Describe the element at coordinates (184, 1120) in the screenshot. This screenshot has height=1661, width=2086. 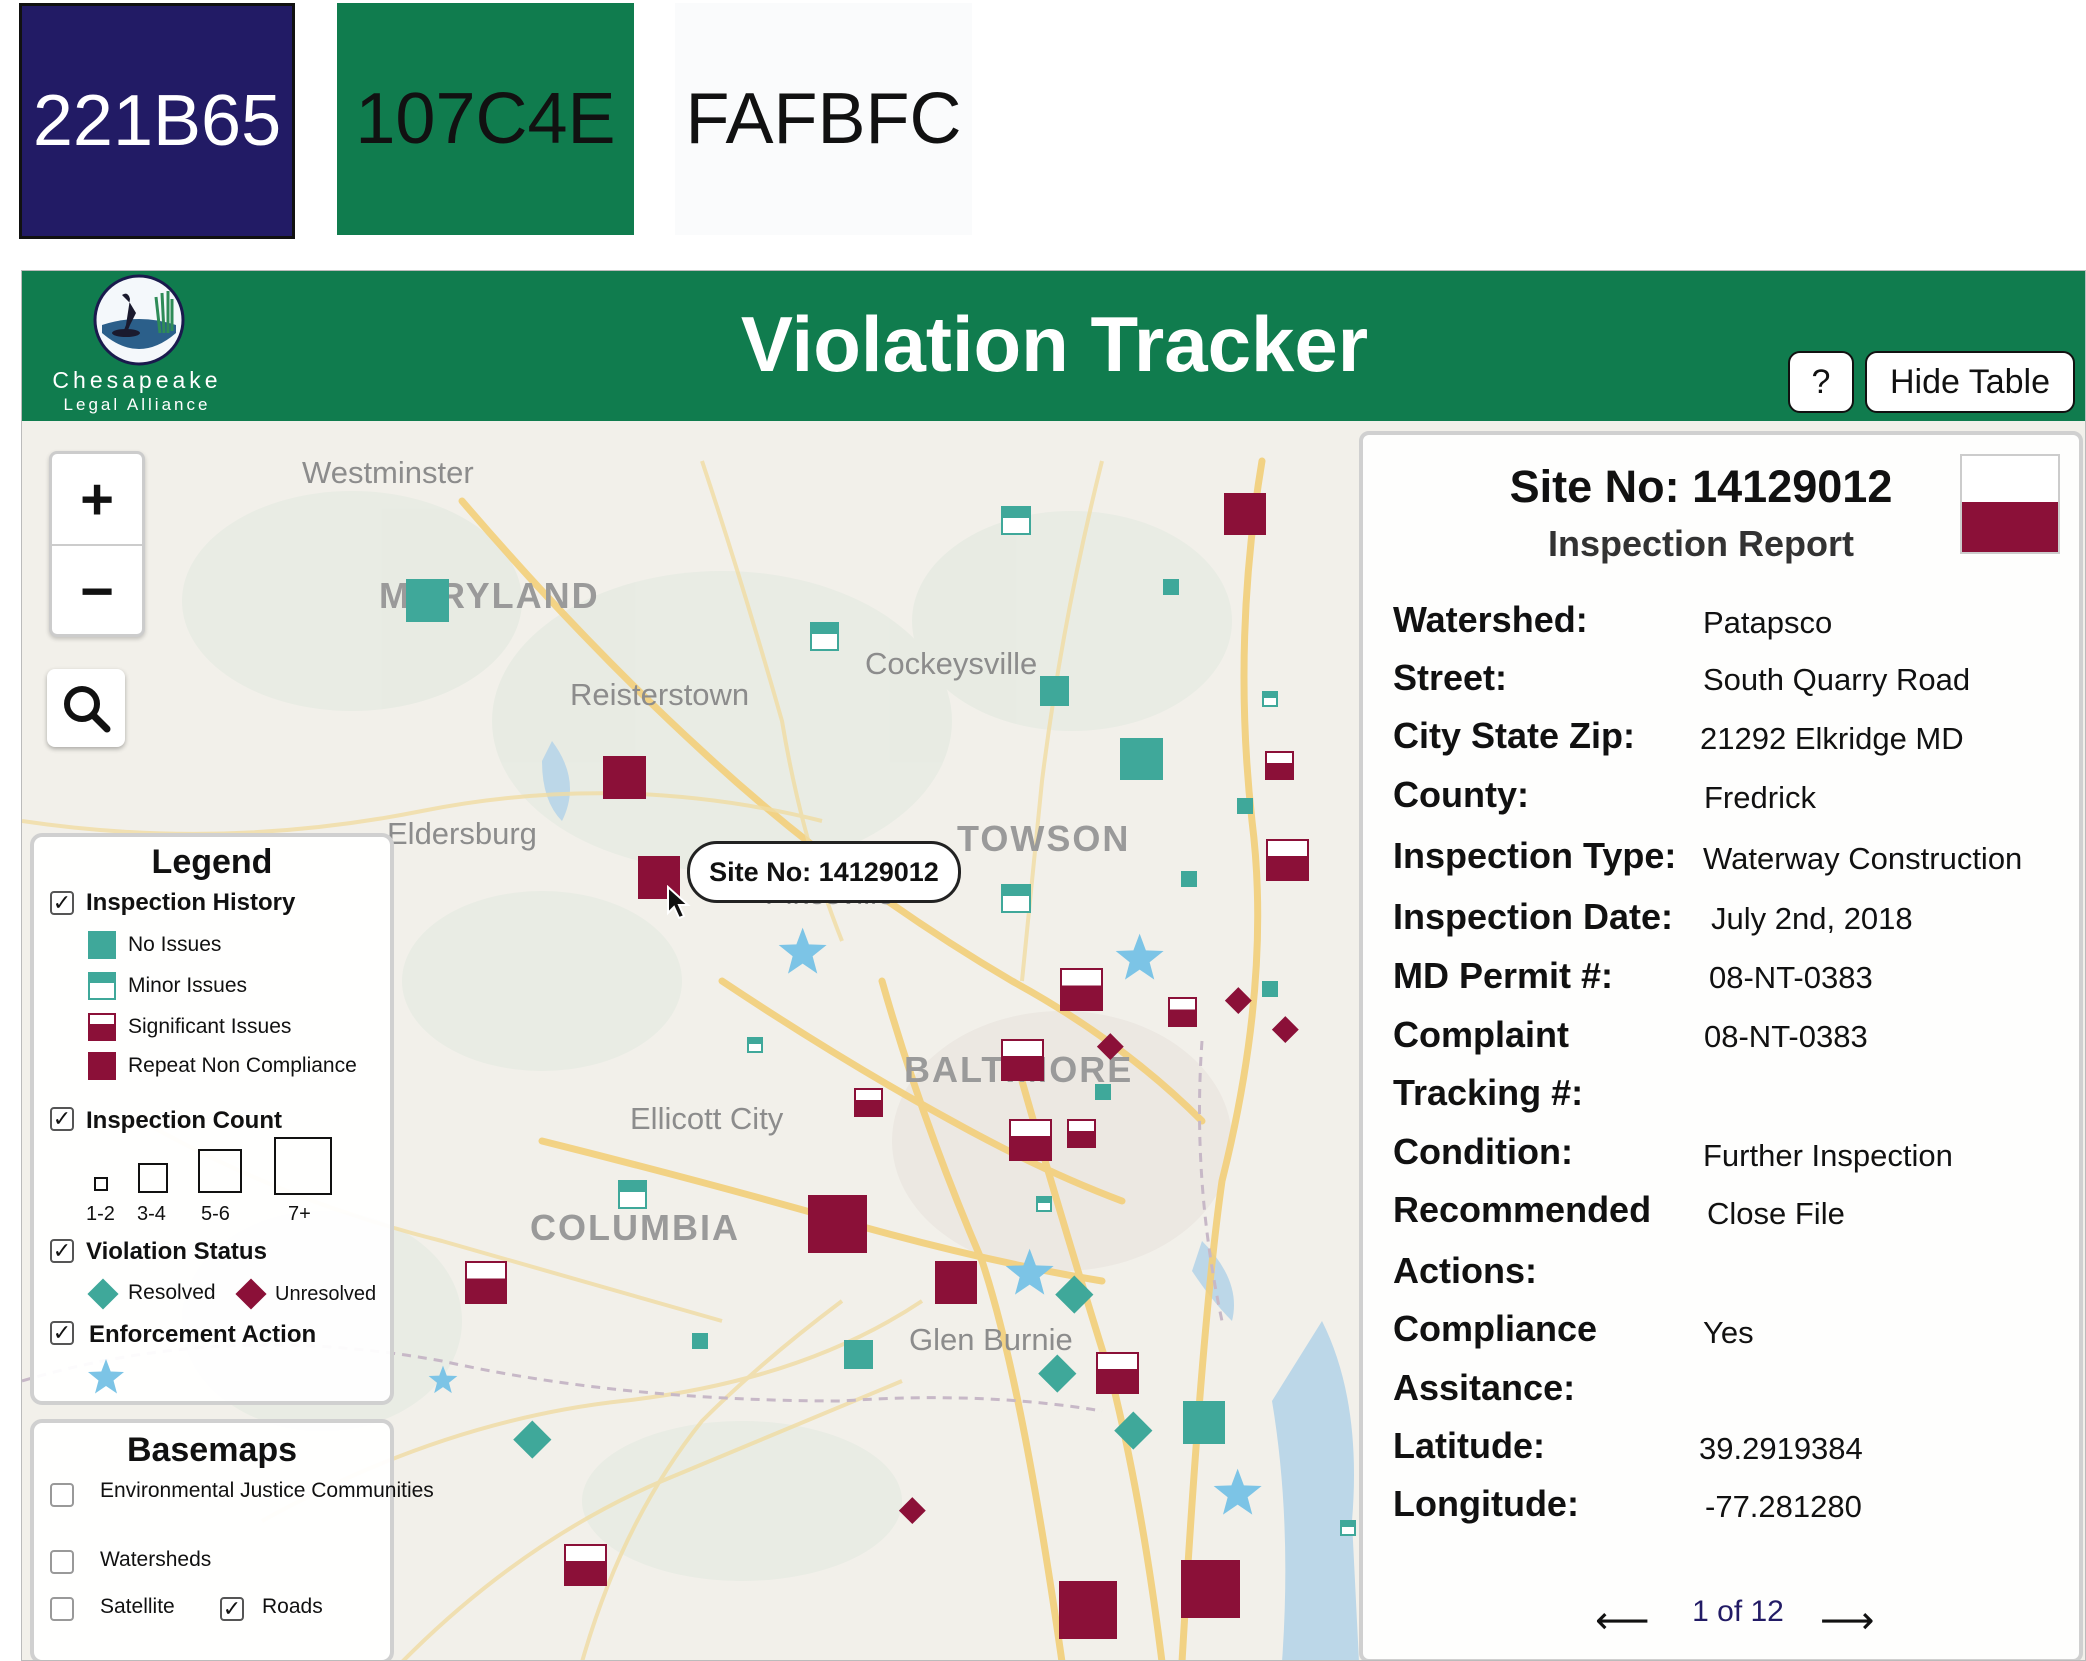
I see `inspection-count-label: Inspection Count` at that location.